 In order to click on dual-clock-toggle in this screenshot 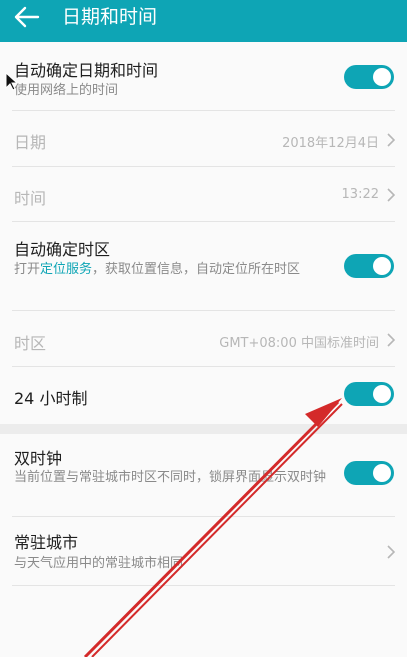, I will do `click(369, 473)`.